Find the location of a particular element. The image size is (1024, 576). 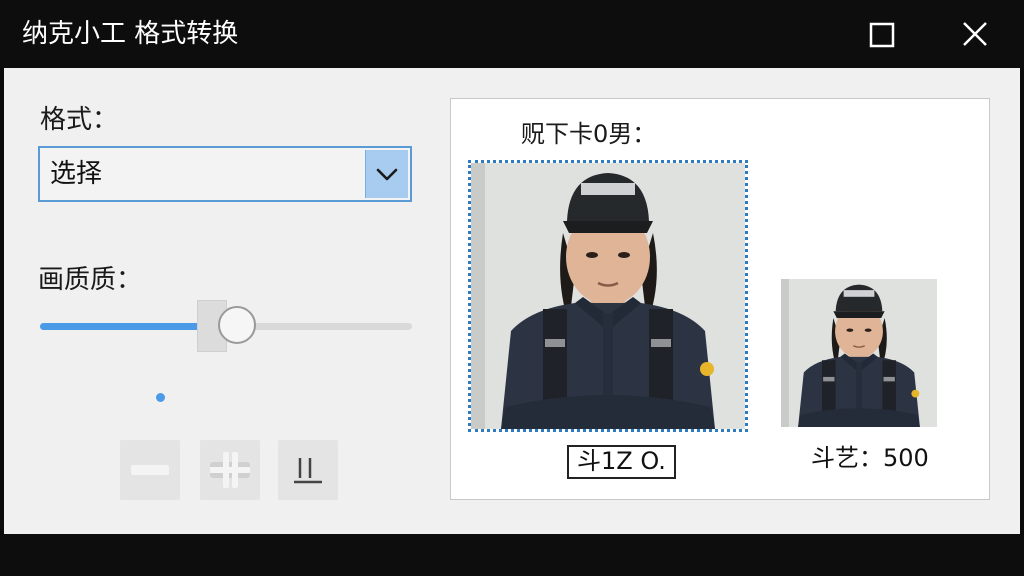

minus-button is located at coordinates (150, 470).